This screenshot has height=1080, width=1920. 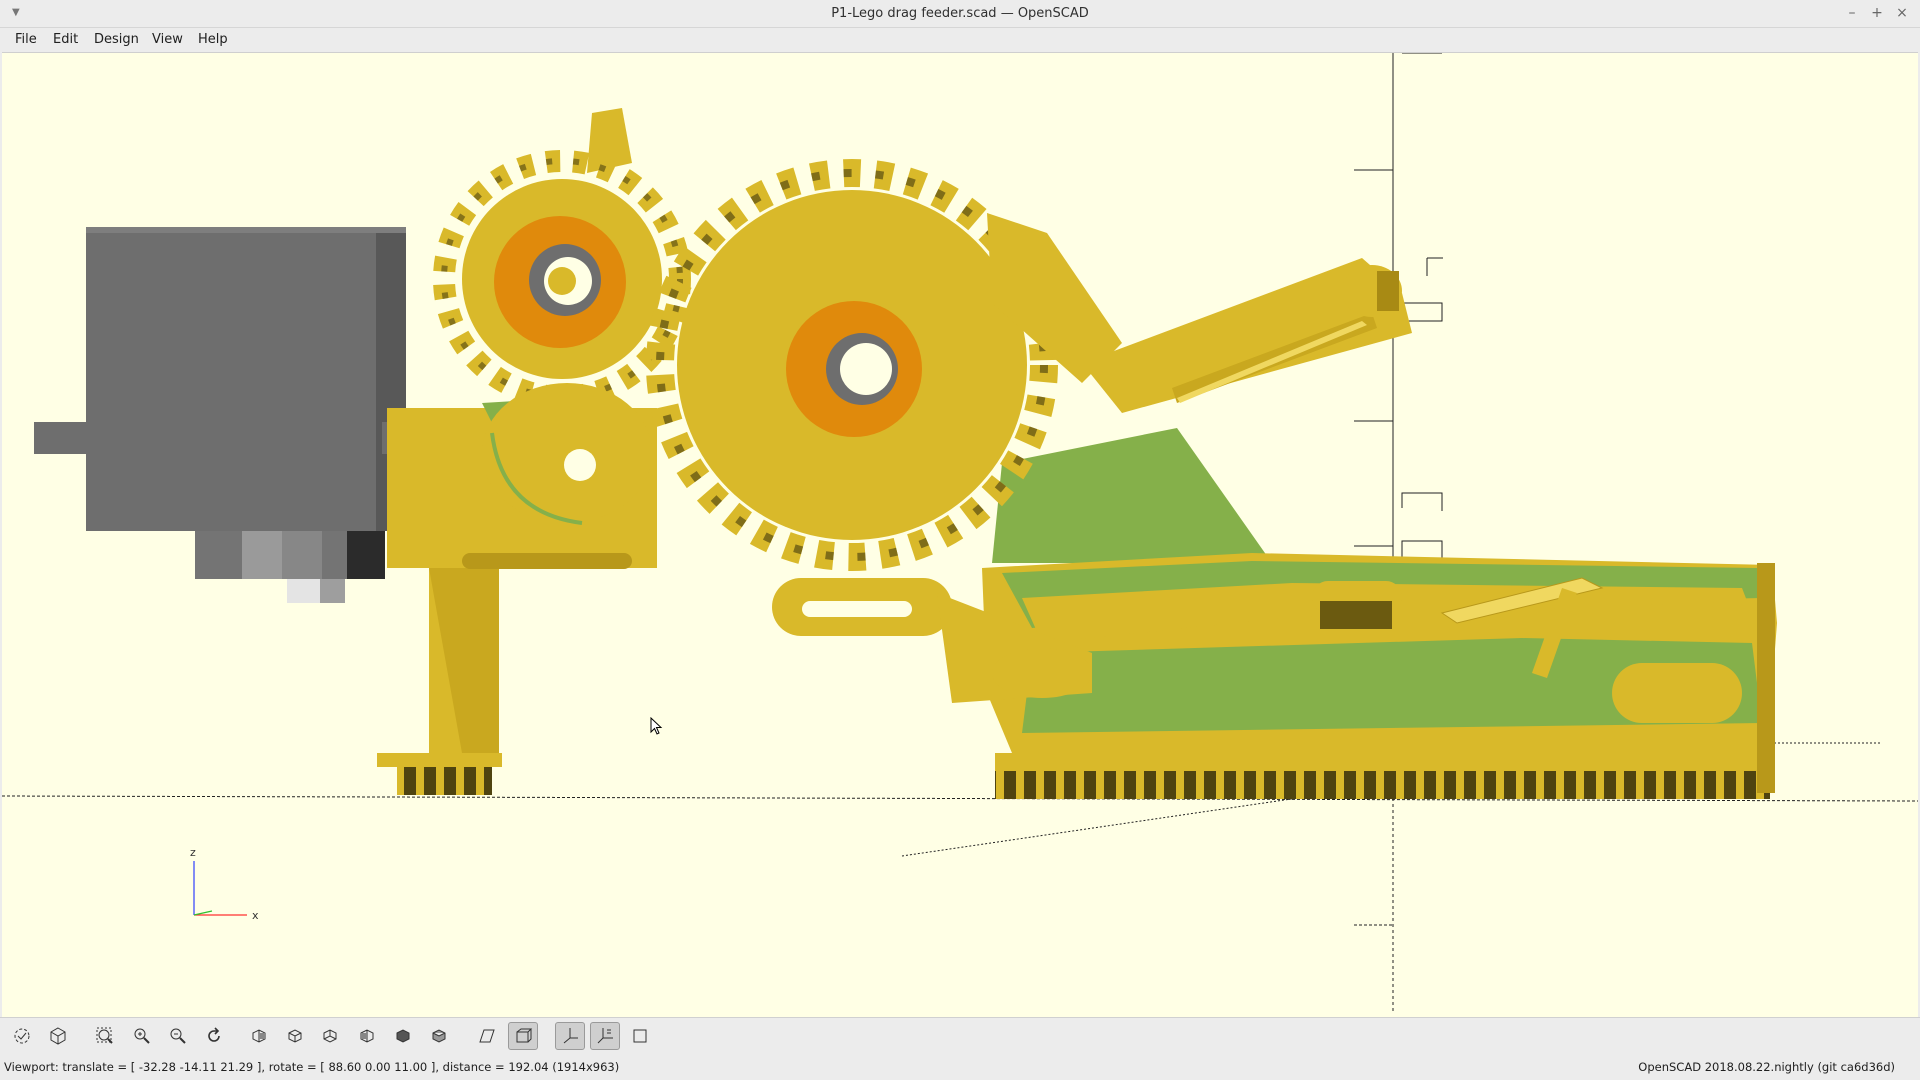 I want to click on view-back-button, so click(x=439, y=1036).